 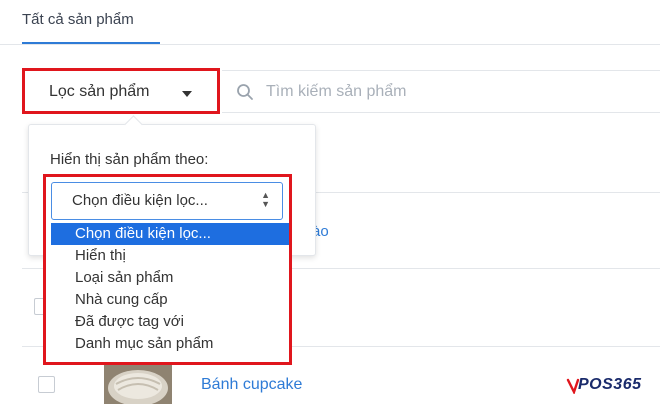 What do you see at coordinates (170, 322) in the screenshot?
I see `option-tagged-with: Đã được tag với` at bounding box center [170, 322].